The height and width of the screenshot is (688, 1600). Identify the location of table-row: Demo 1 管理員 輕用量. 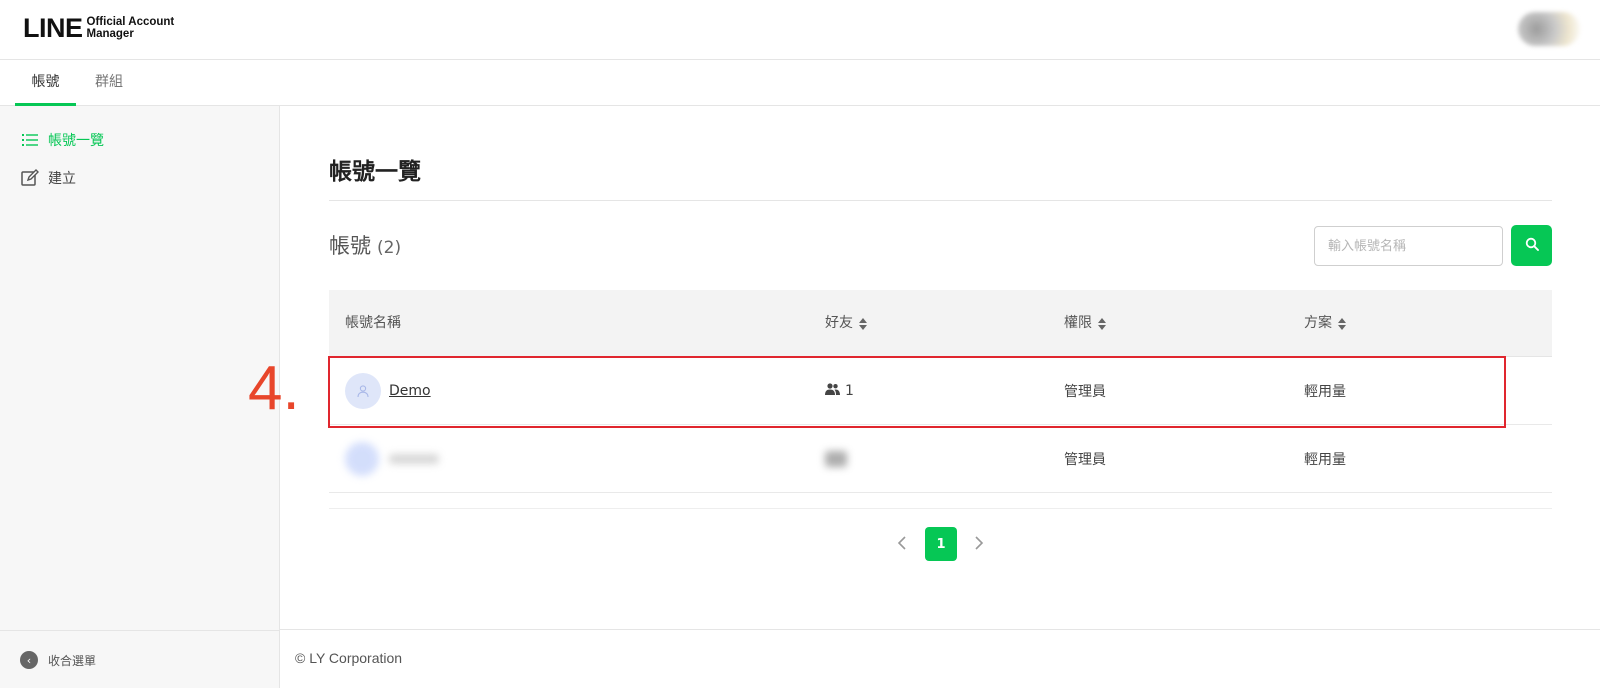
(940, 391).